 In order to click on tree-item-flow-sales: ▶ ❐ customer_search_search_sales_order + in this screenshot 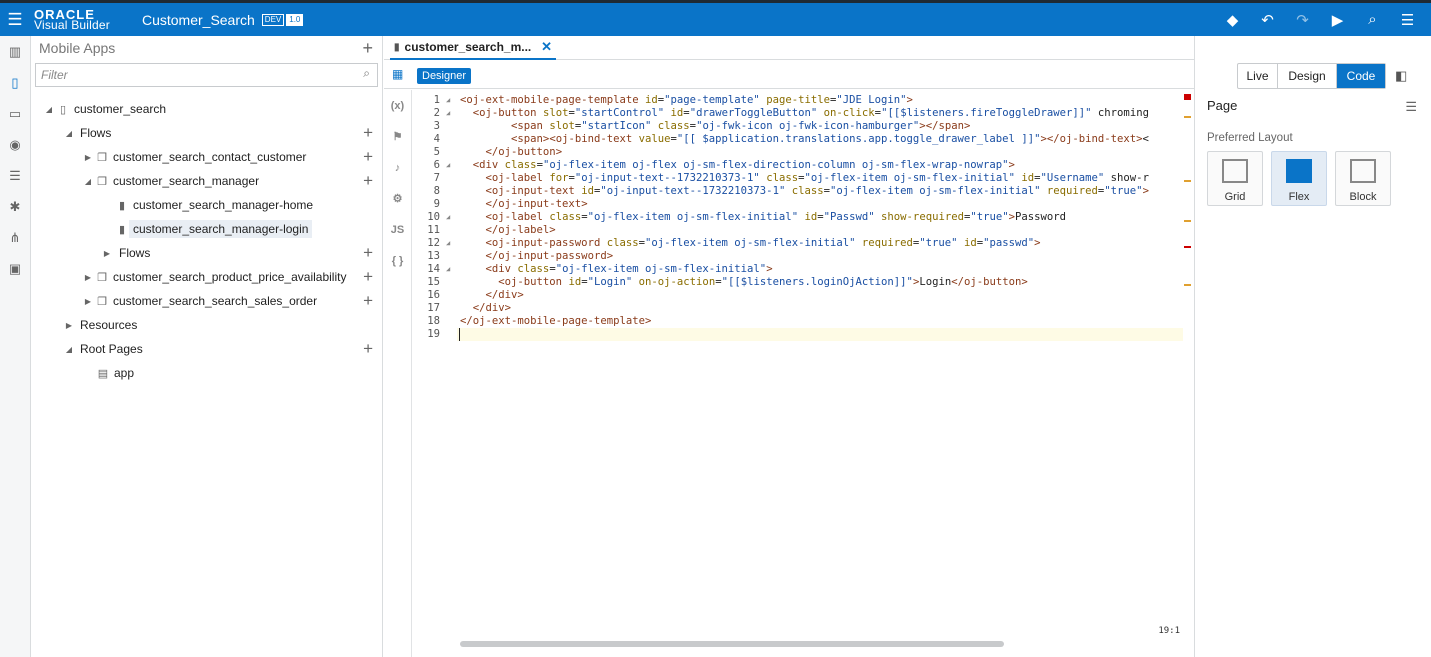, I will do `click(206, 301)`.